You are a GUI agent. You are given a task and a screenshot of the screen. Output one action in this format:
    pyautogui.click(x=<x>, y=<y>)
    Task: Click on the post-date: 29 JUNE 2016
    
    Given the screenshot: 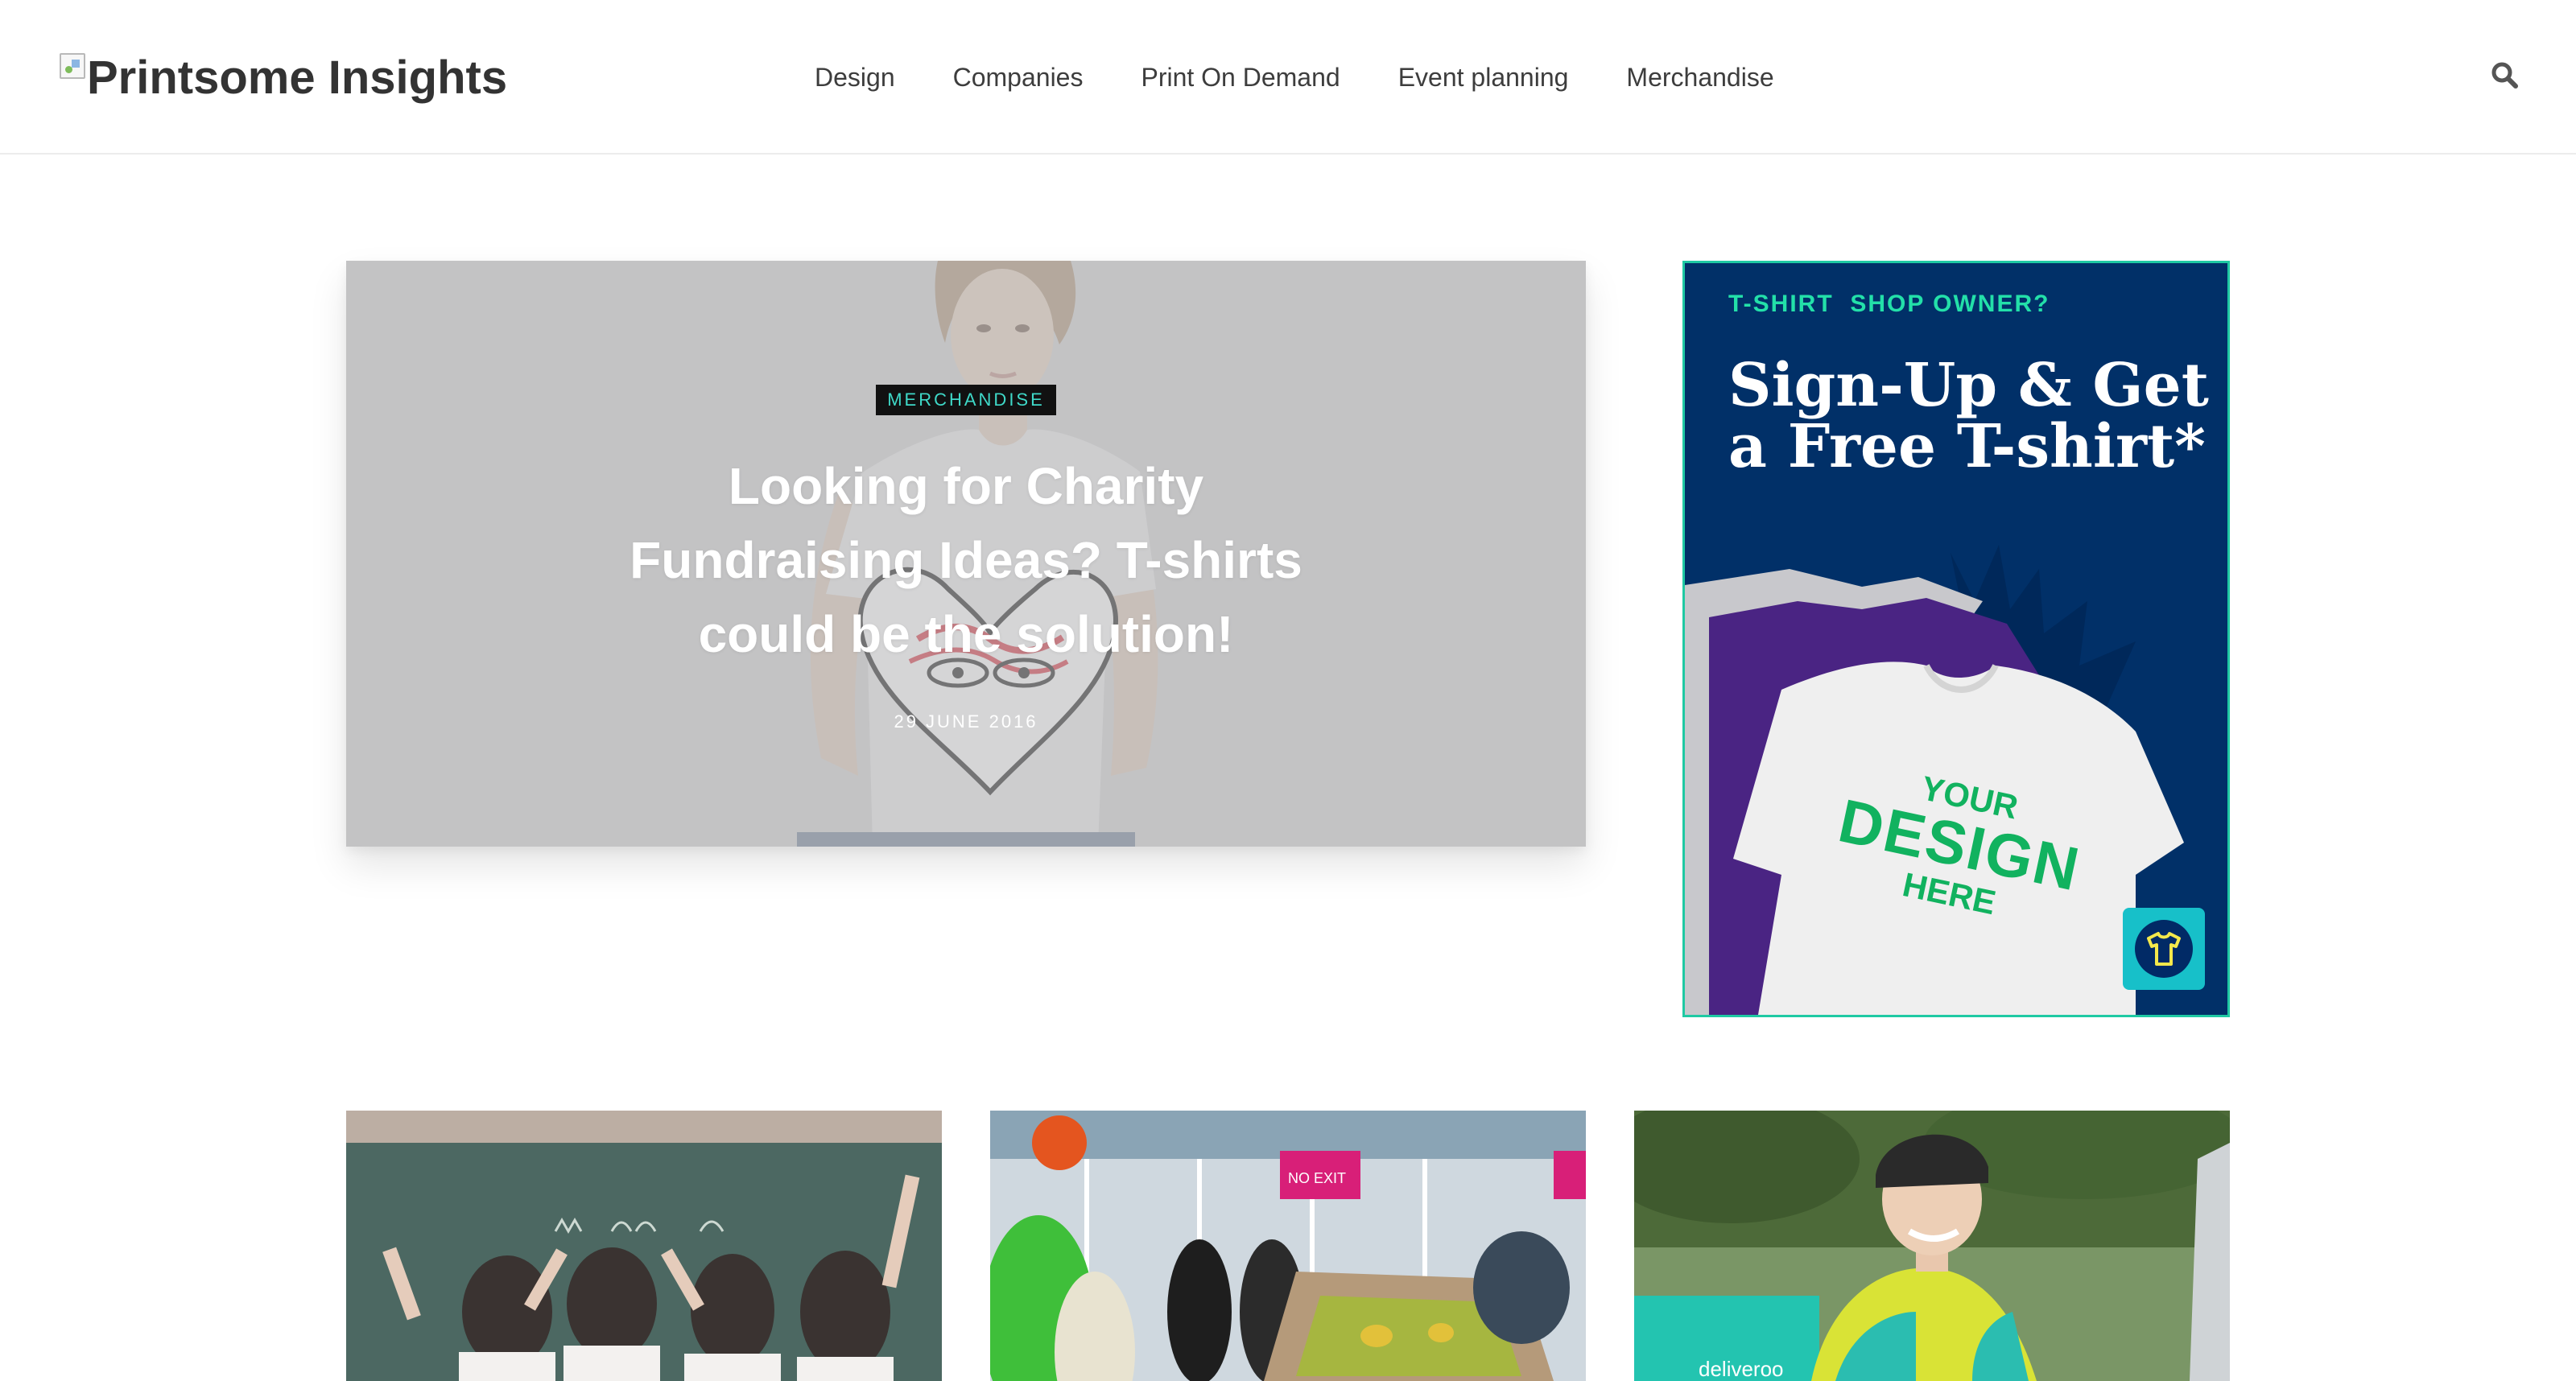 What is the action you would take?
    pyautogui.click(x=966, y=721)
    